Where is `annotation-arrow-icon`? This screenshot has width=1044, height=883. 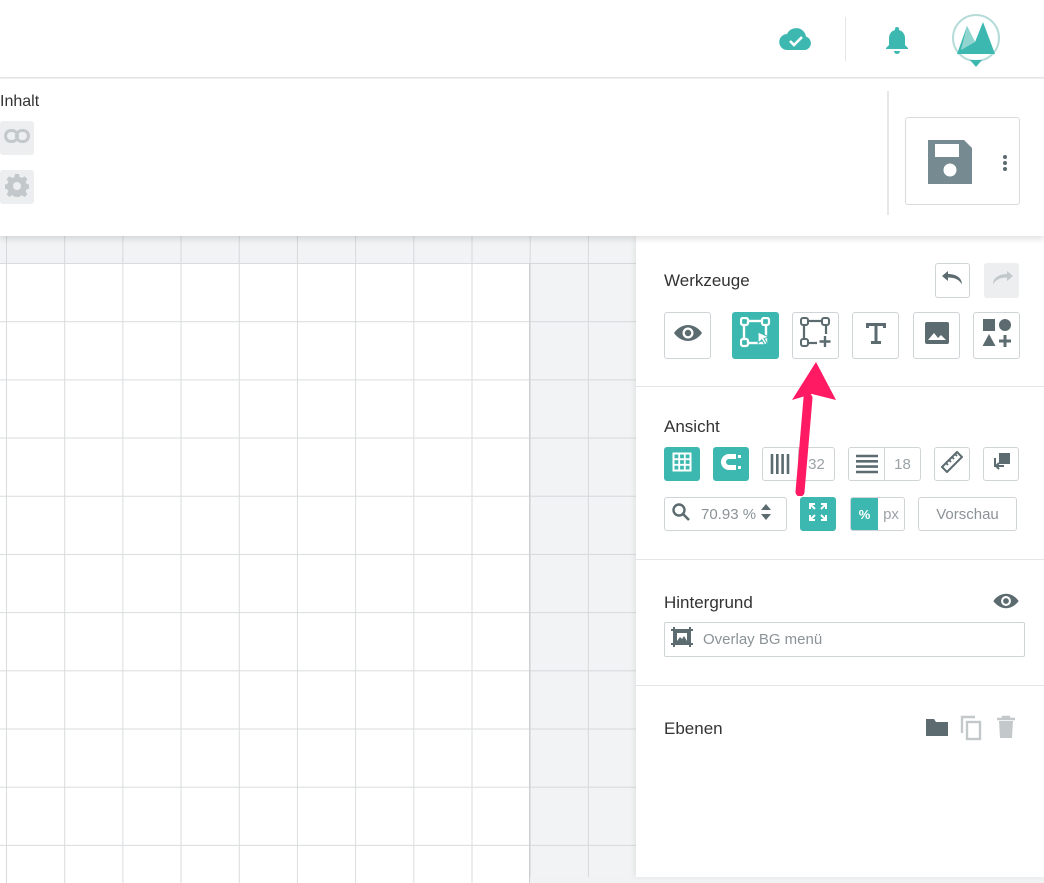 annotation-arrow-icon is located at coordinates (814, 430).